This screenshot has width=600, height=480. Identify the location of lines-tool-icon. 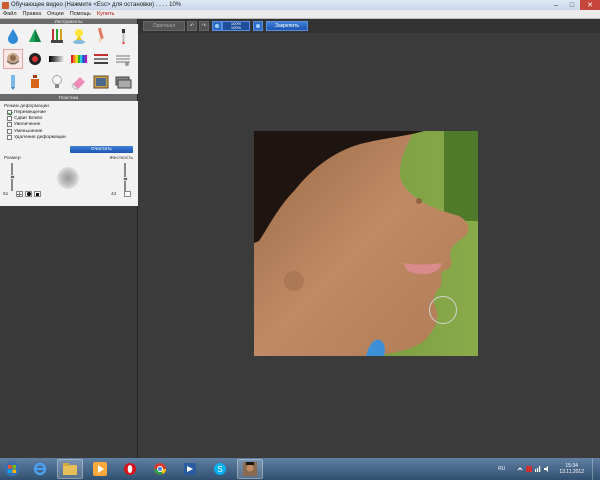
(123, 59).